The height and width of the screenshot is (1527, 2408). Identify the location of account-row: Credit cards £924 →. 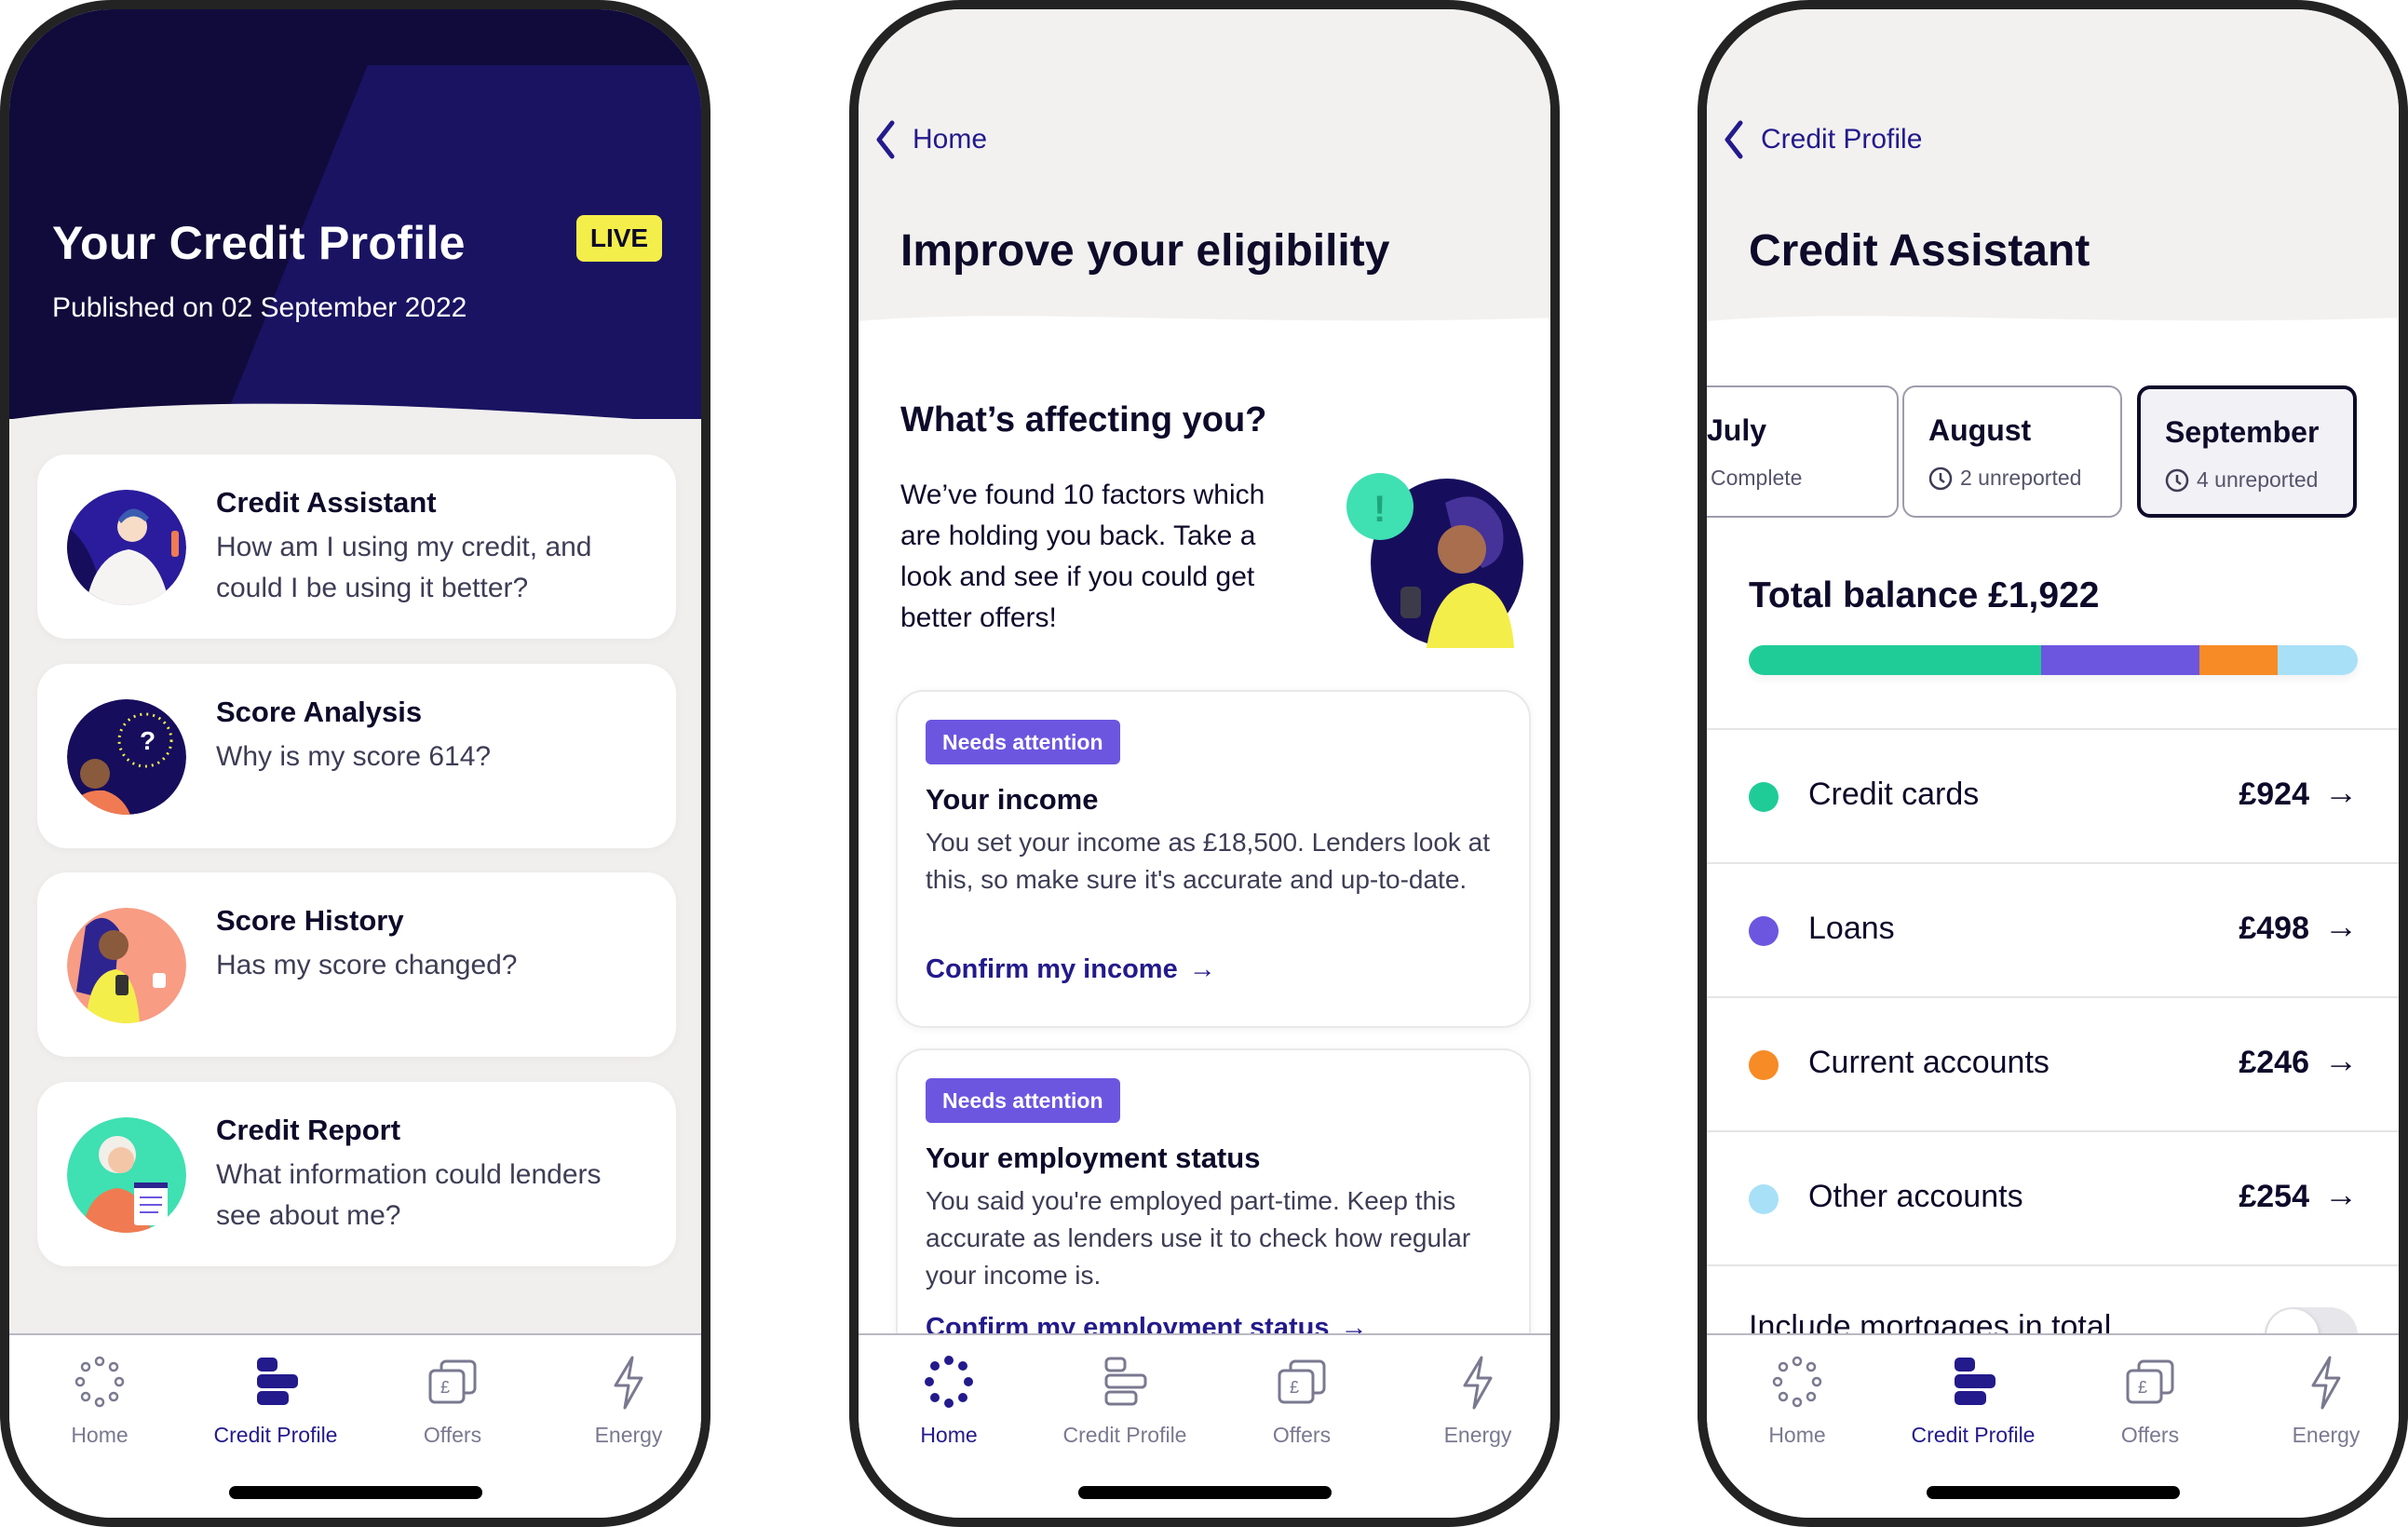
(2053, 796).